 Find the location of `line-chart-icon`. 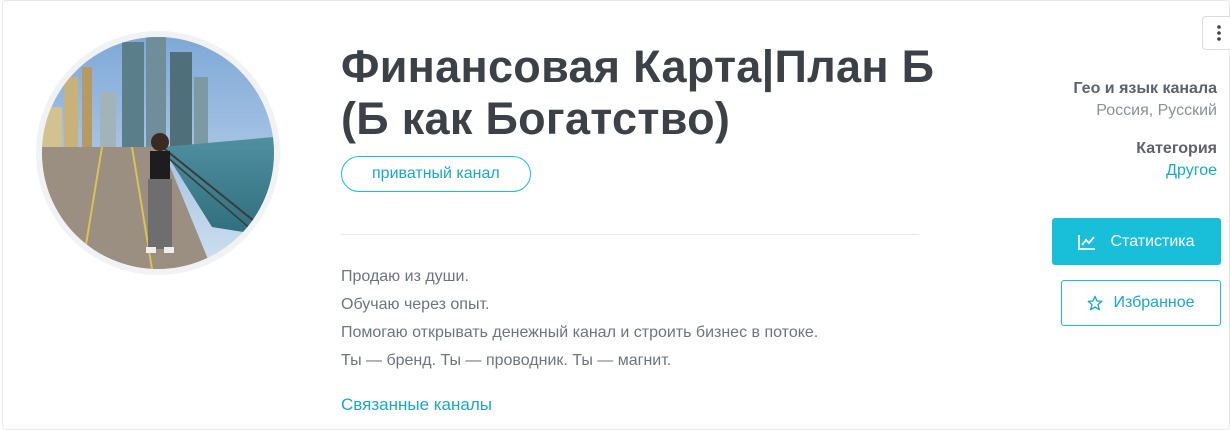

line-chart-icon is located at coordinates (1087, 242).